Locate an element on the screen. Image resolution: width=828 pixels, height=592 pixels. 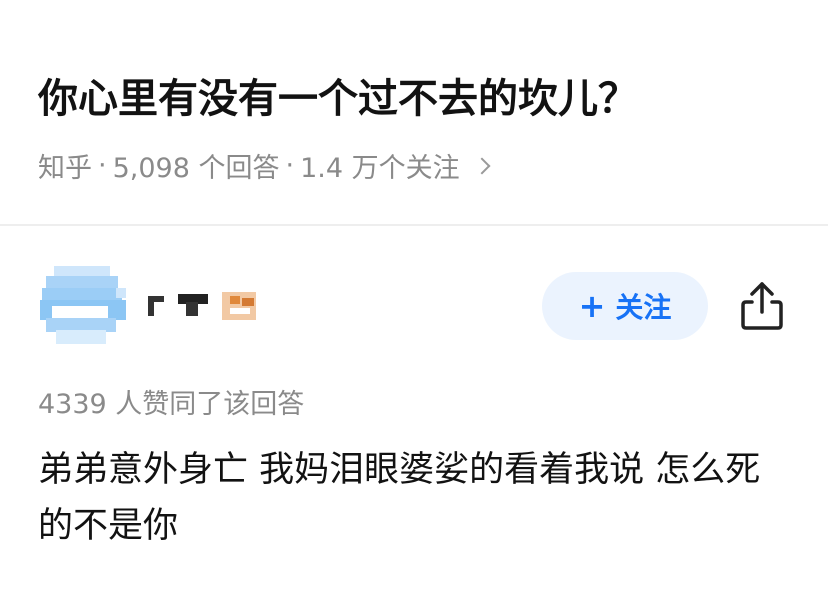
plus-icon: + is located at coordinates (592, 306).